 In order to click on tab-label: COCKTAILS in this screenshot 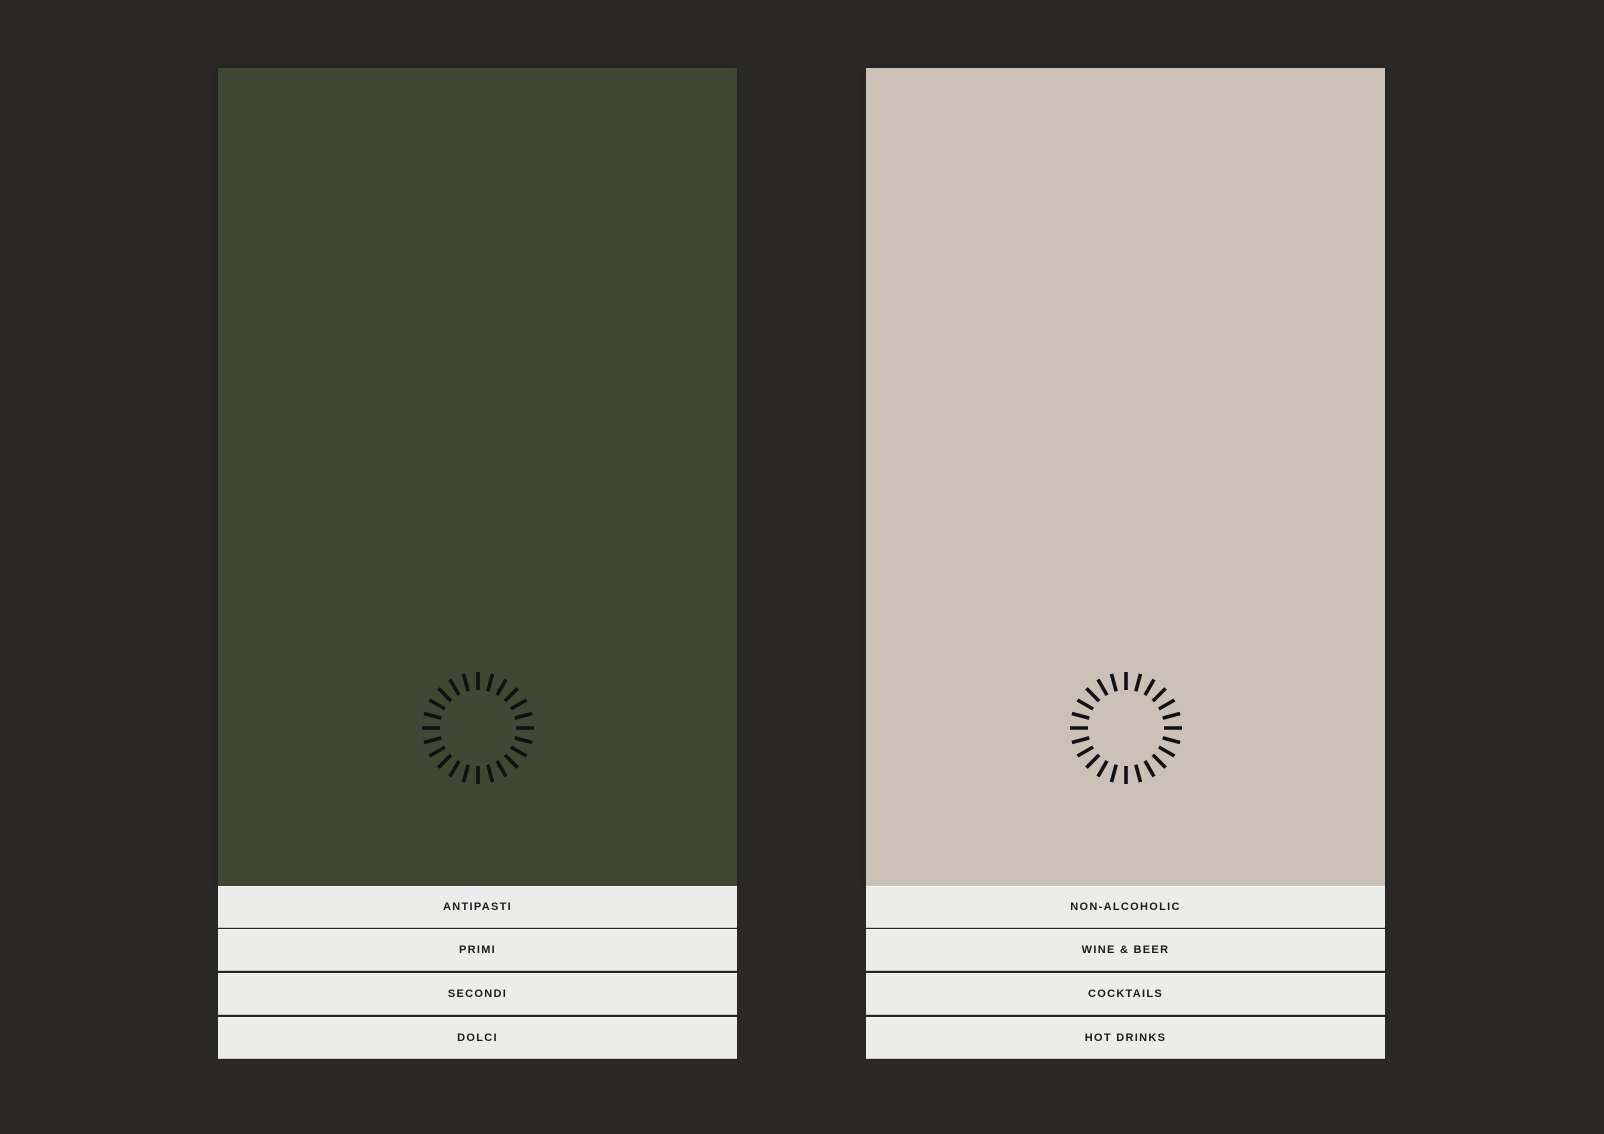, I will do `click(1125, 993)`.